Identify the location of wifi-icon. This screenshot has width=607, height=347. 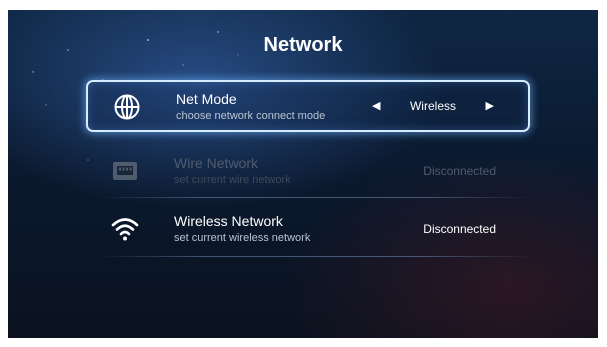
(125, 229).